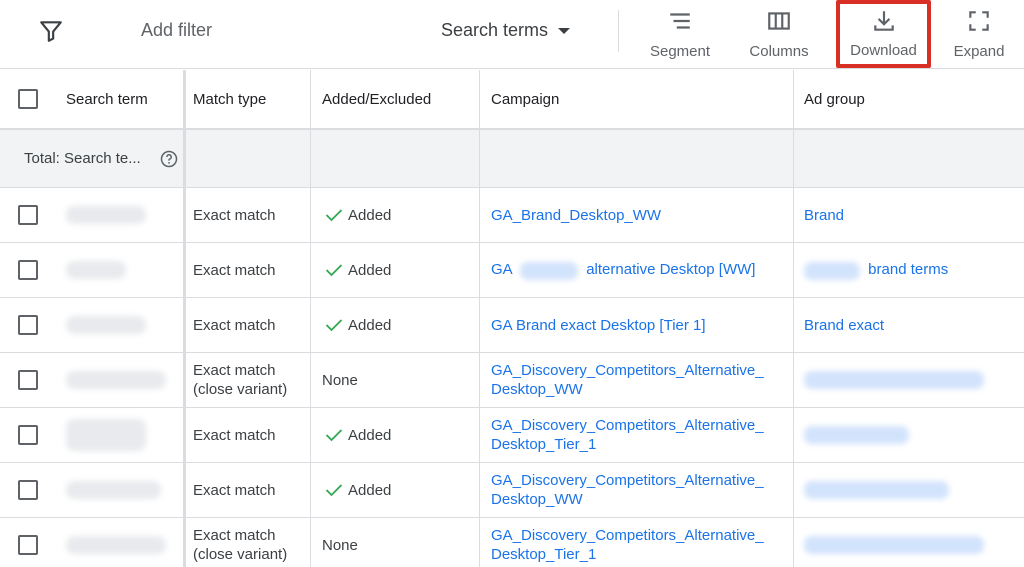 The width and height of the screenshot is (1024, 567). What do you see at coordinates (121, 99) in the screenshot?
I see `header-search-term: Search term` at bounding box center [121, 99].